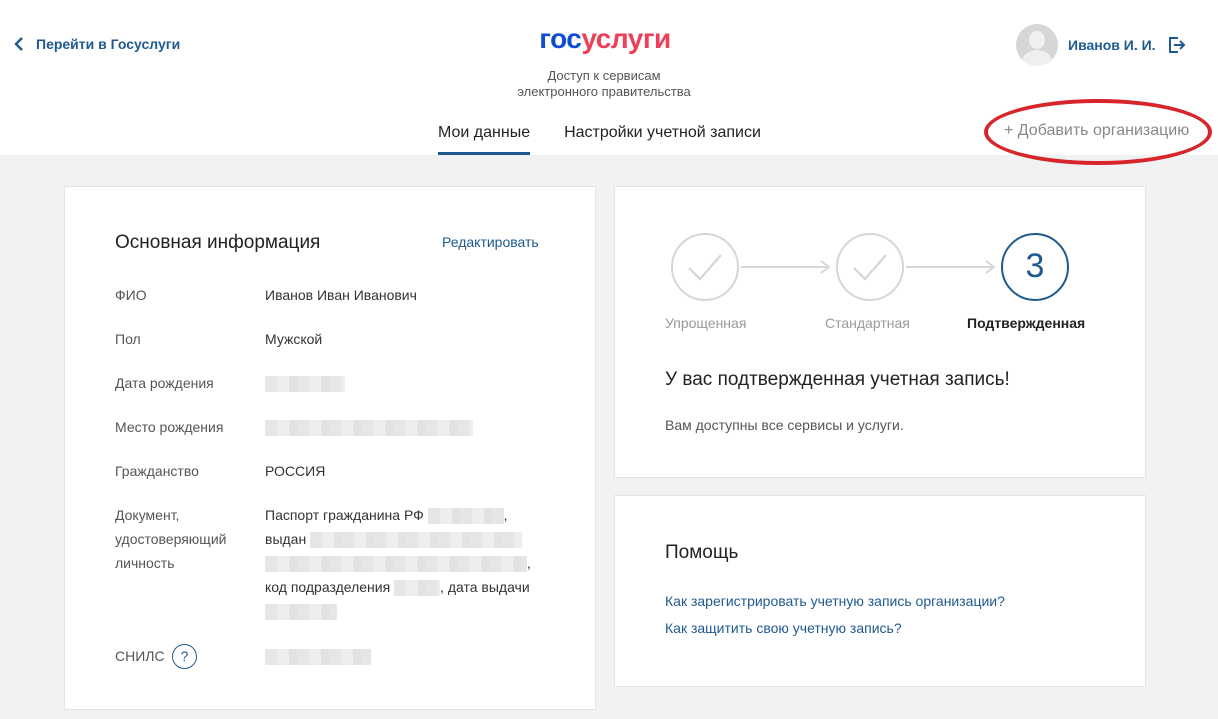 The height and width of the screenshot is (719, 1218). What do you see at coordinates (18, 44) in the screenshot?
I see `chevron-left-icon` at bounding box center [18, 44].